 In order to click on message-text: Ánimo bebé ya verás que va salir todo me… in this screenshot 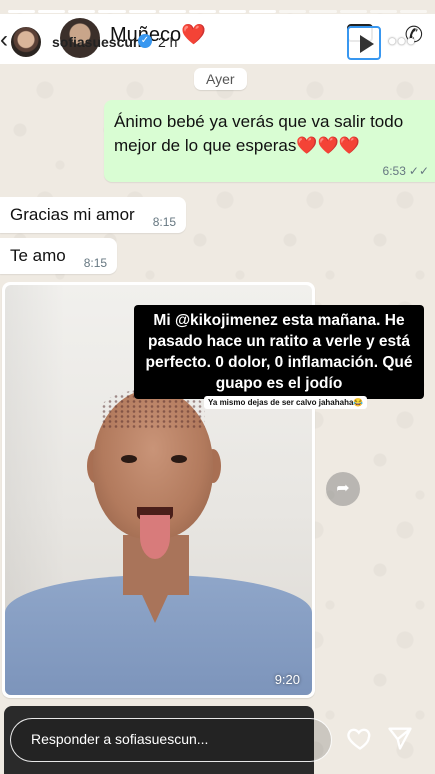, I will do `click(259, 133)`.